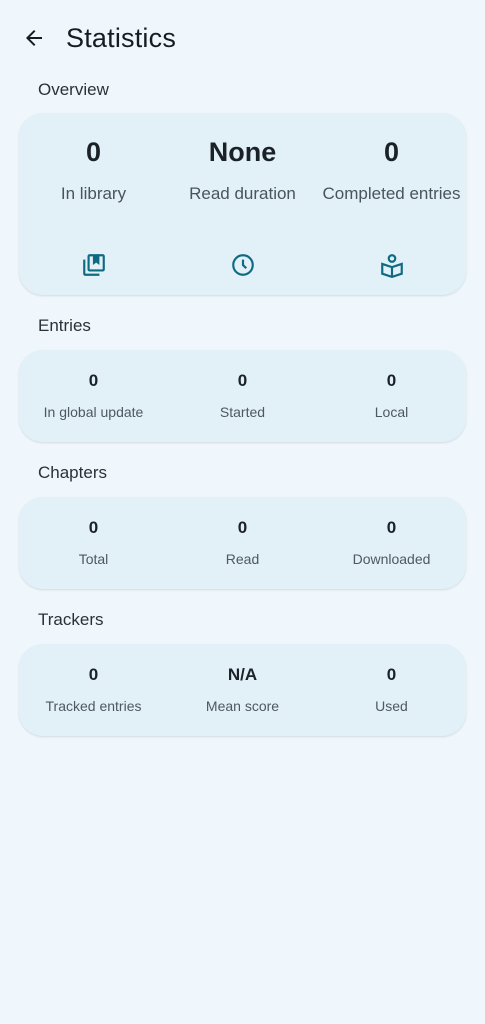 The width and height of the screenshot is (485, 1024). Describe the element at coordinates (242, 193) in the screenshot. I see `stat-label: Read duration` at that location.